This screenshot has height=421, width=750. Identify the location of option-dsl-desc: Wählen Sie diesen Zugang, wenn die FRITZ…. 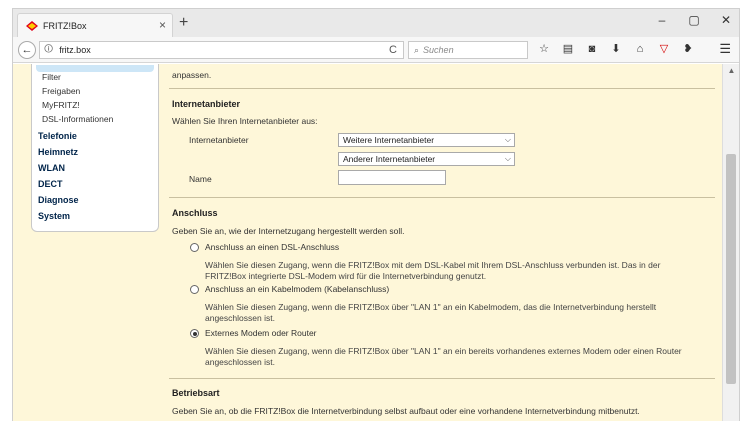
(433, 270).